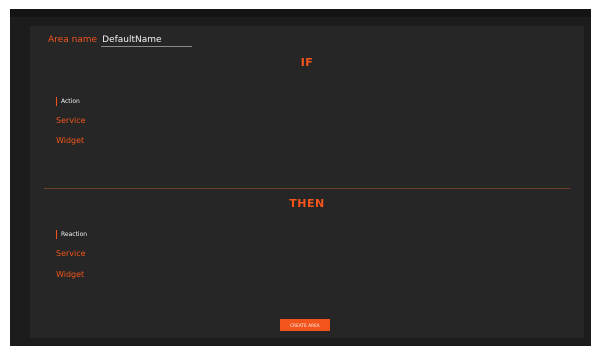 The width and height of the screenshot is (591, 346). What do you see at coordinates (147, 41) in the screenshot?
I see `area-name-input` at bounding box center [147, 41].